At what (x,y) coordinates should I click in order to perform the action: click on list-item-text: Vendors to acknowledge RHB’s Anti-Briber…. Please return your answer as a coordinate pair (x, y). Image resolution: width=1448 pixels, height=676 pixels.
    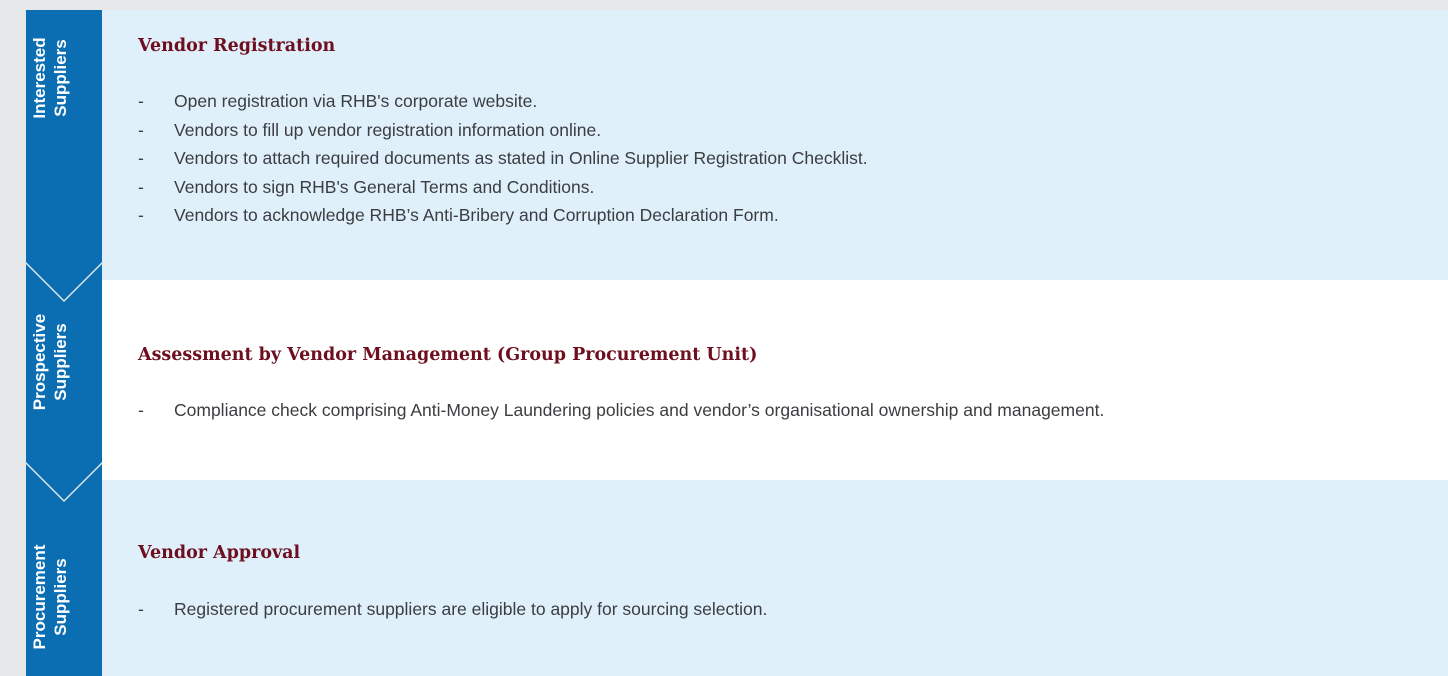
    Looking at the image, I should click on (476, 215).